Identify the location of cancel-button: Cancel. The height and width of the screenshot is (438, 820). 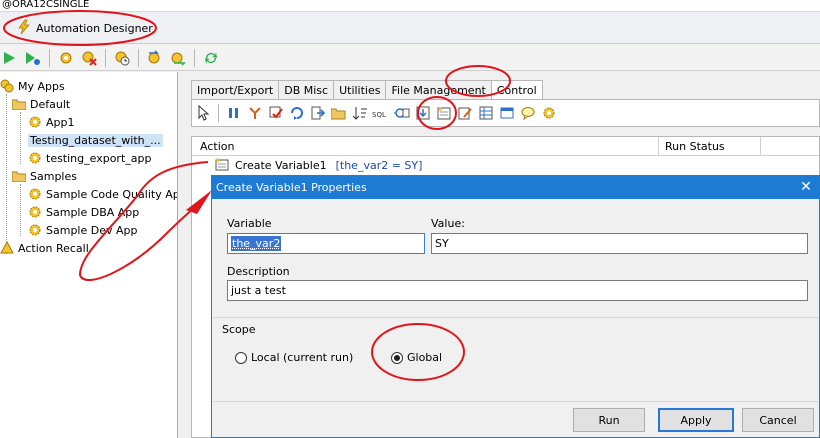
(778, 420).